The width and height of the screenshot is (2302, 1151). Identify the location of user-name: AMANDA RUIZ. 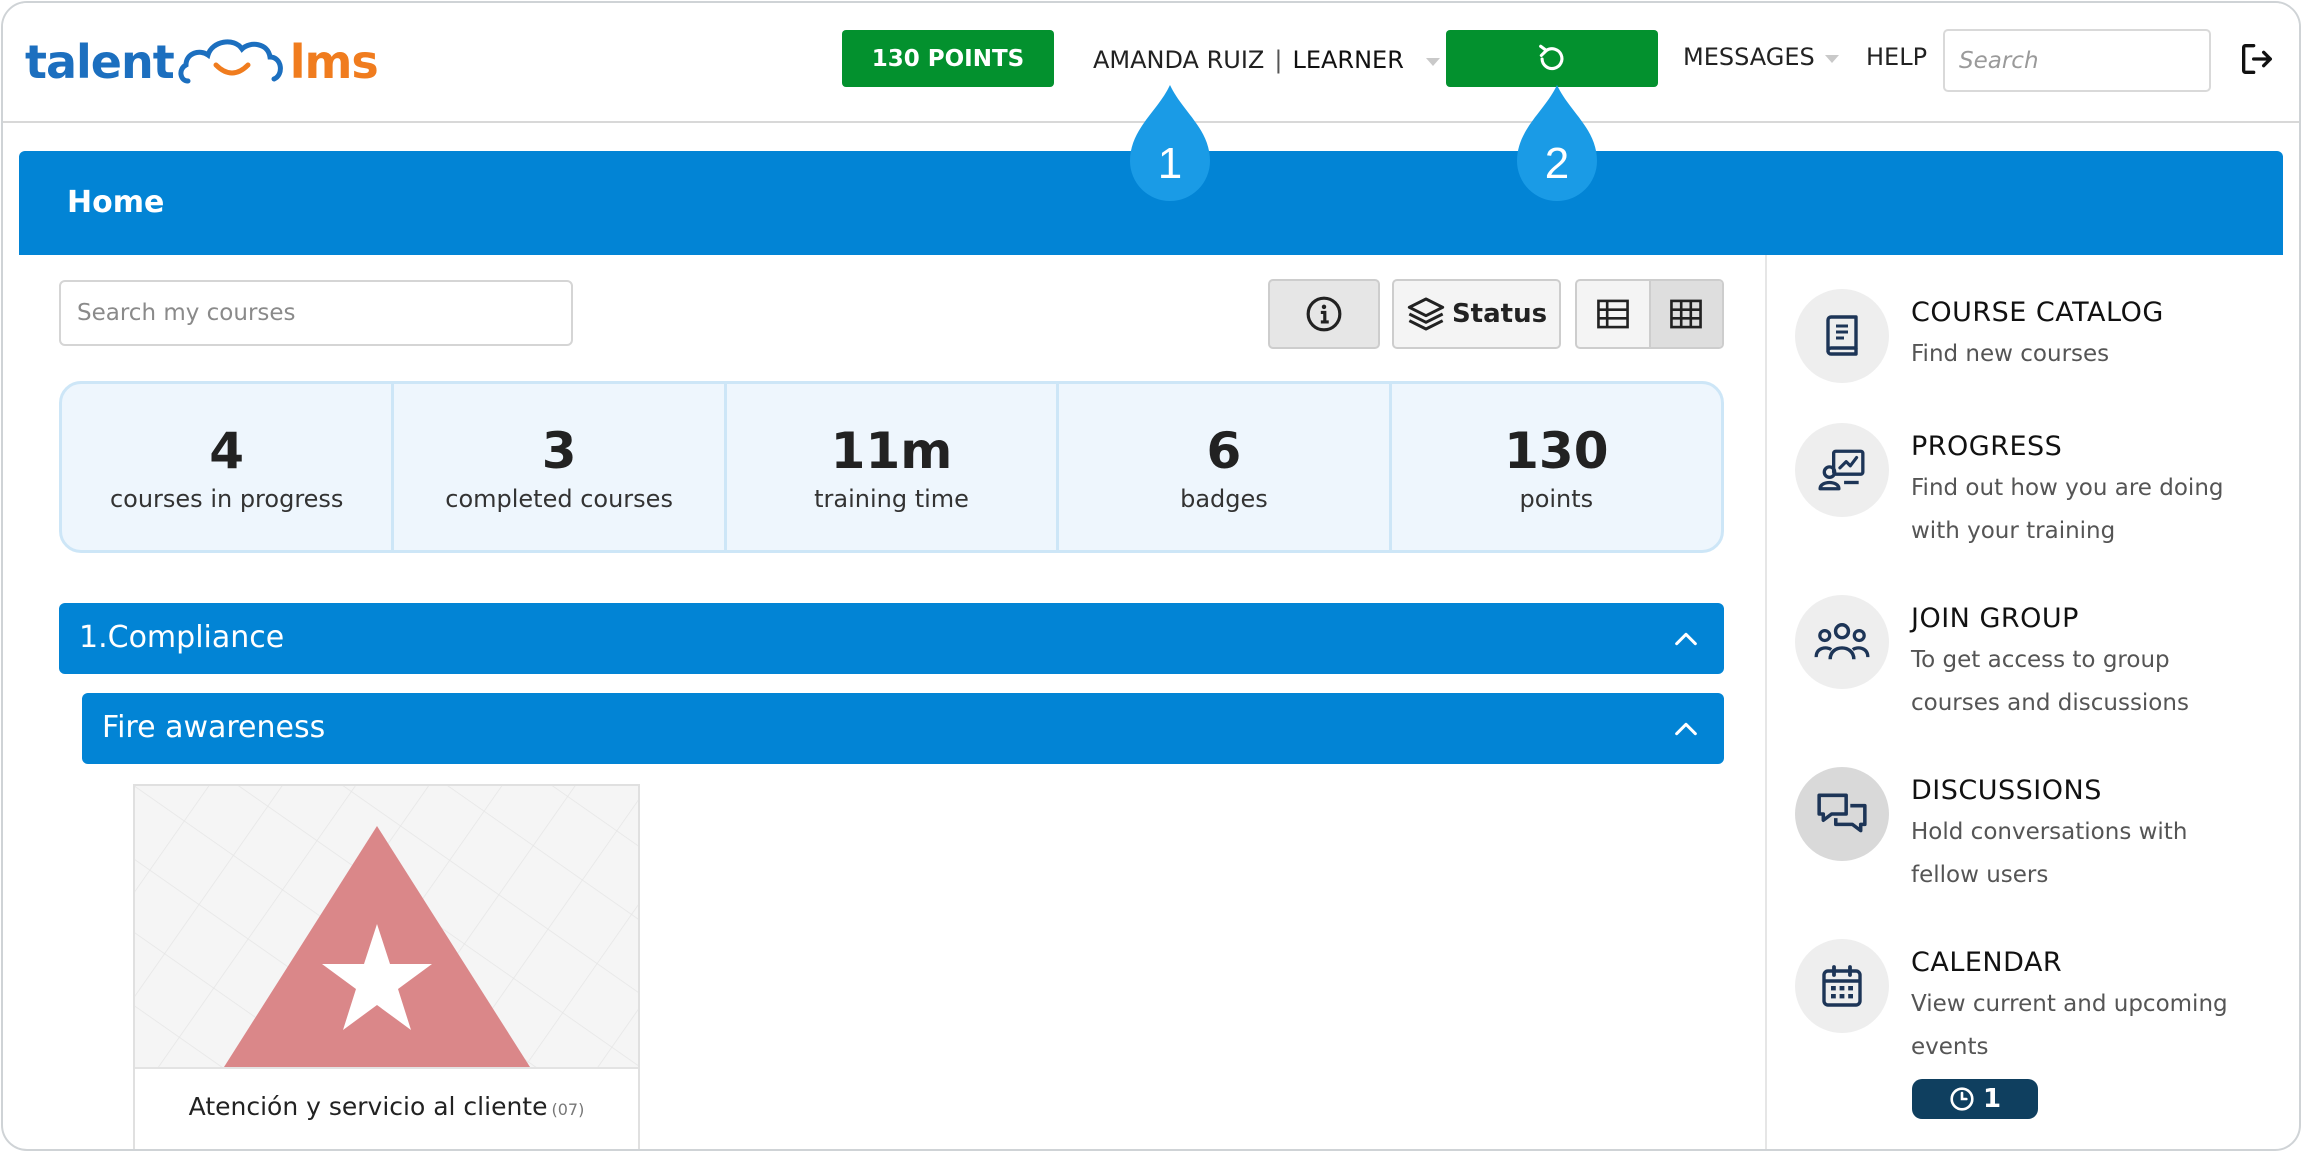
(1179, 60).